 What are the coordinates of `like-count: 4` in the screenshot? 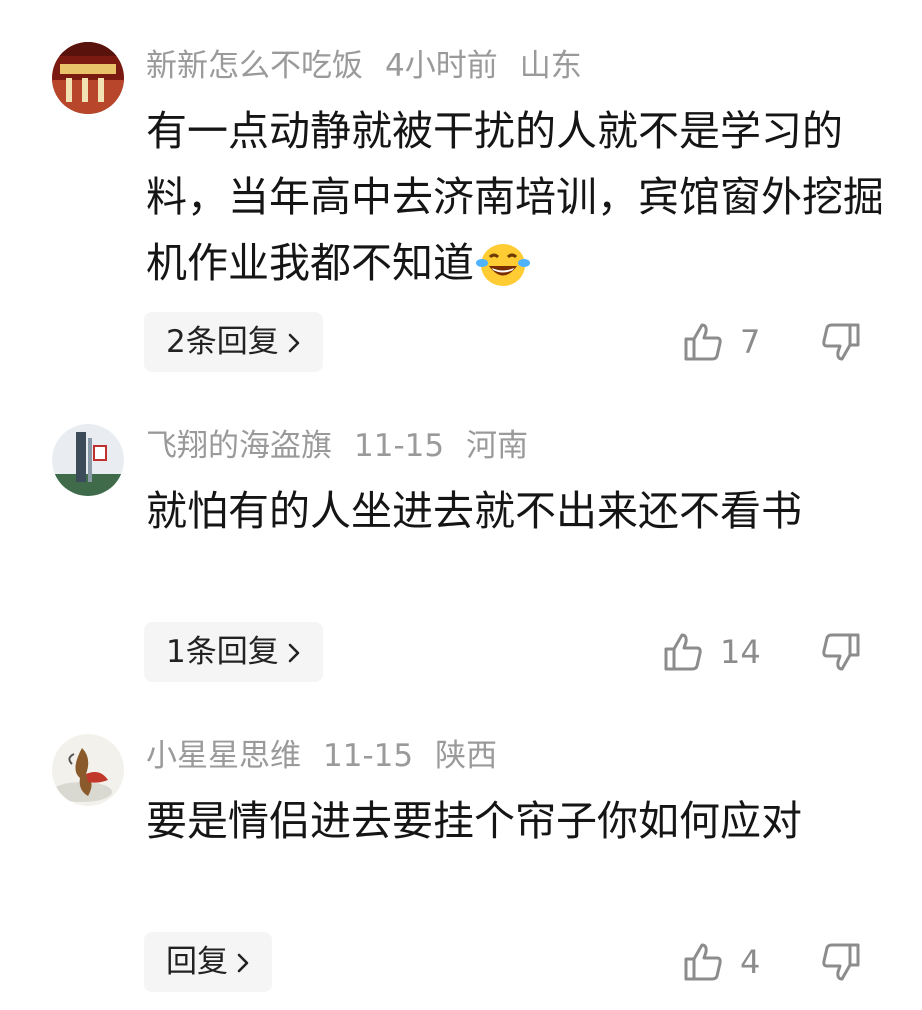 It's located at (750, 962).